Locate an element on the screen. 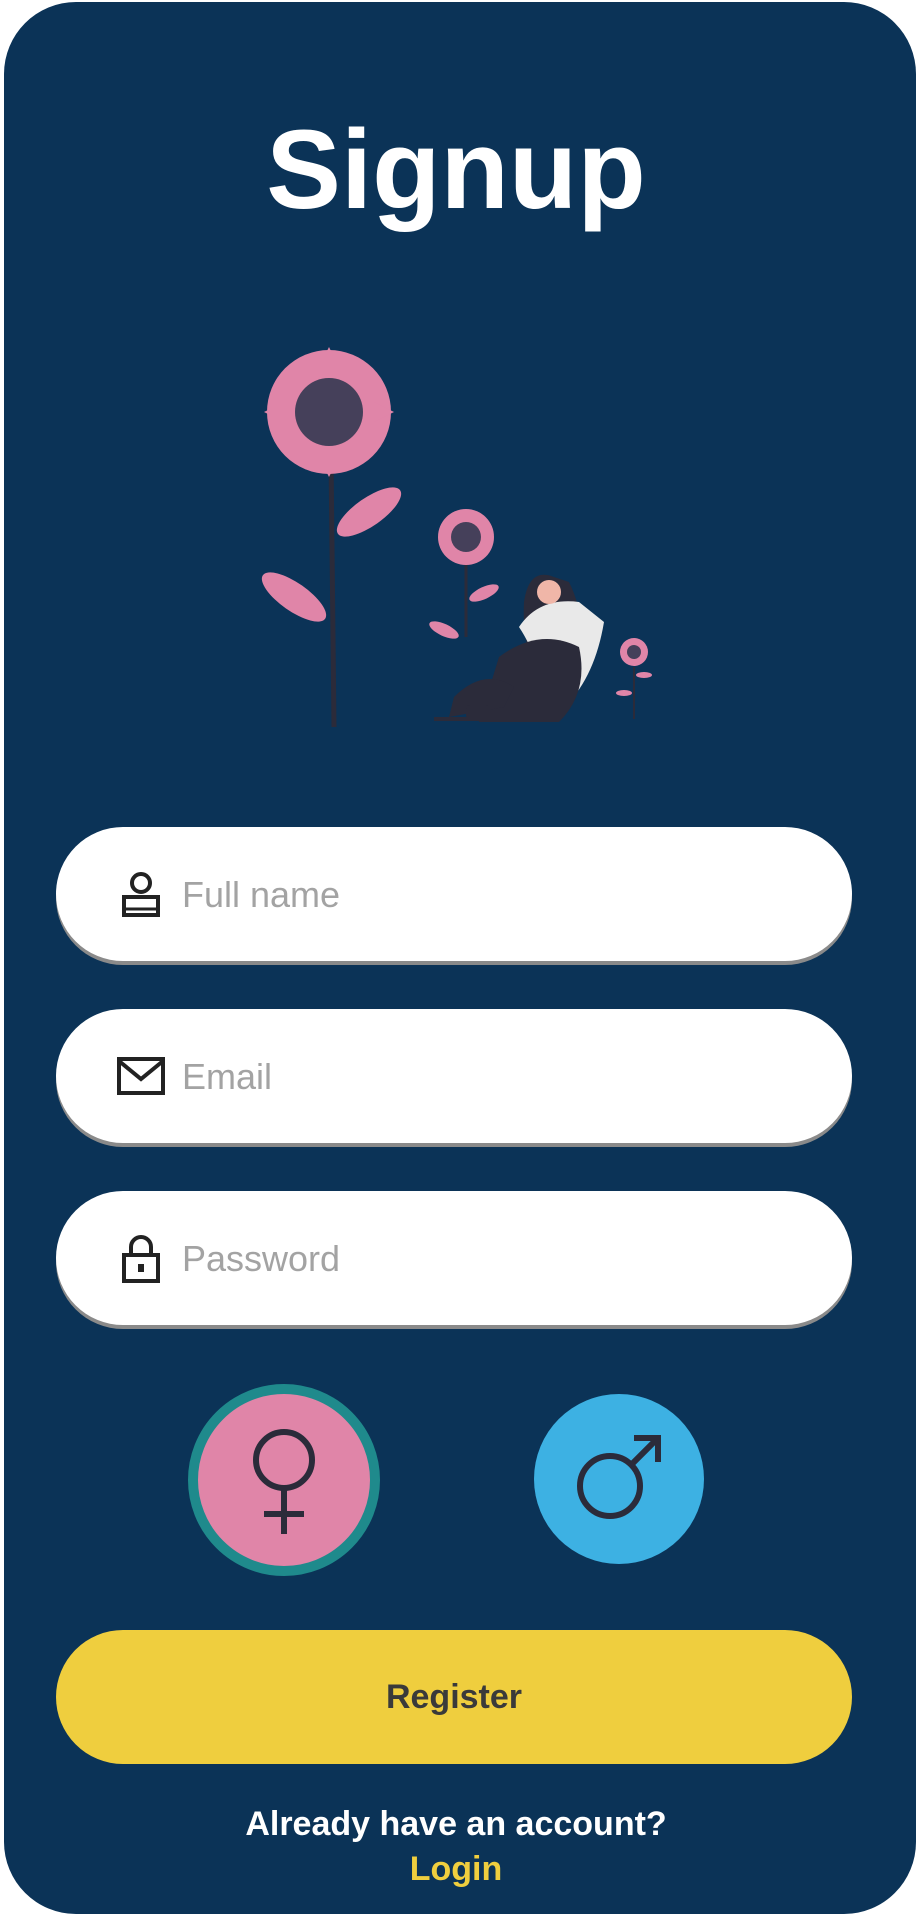 The width and height of the screenshot is (918, 1918). full-name-field is located at coordinates (454, 895).